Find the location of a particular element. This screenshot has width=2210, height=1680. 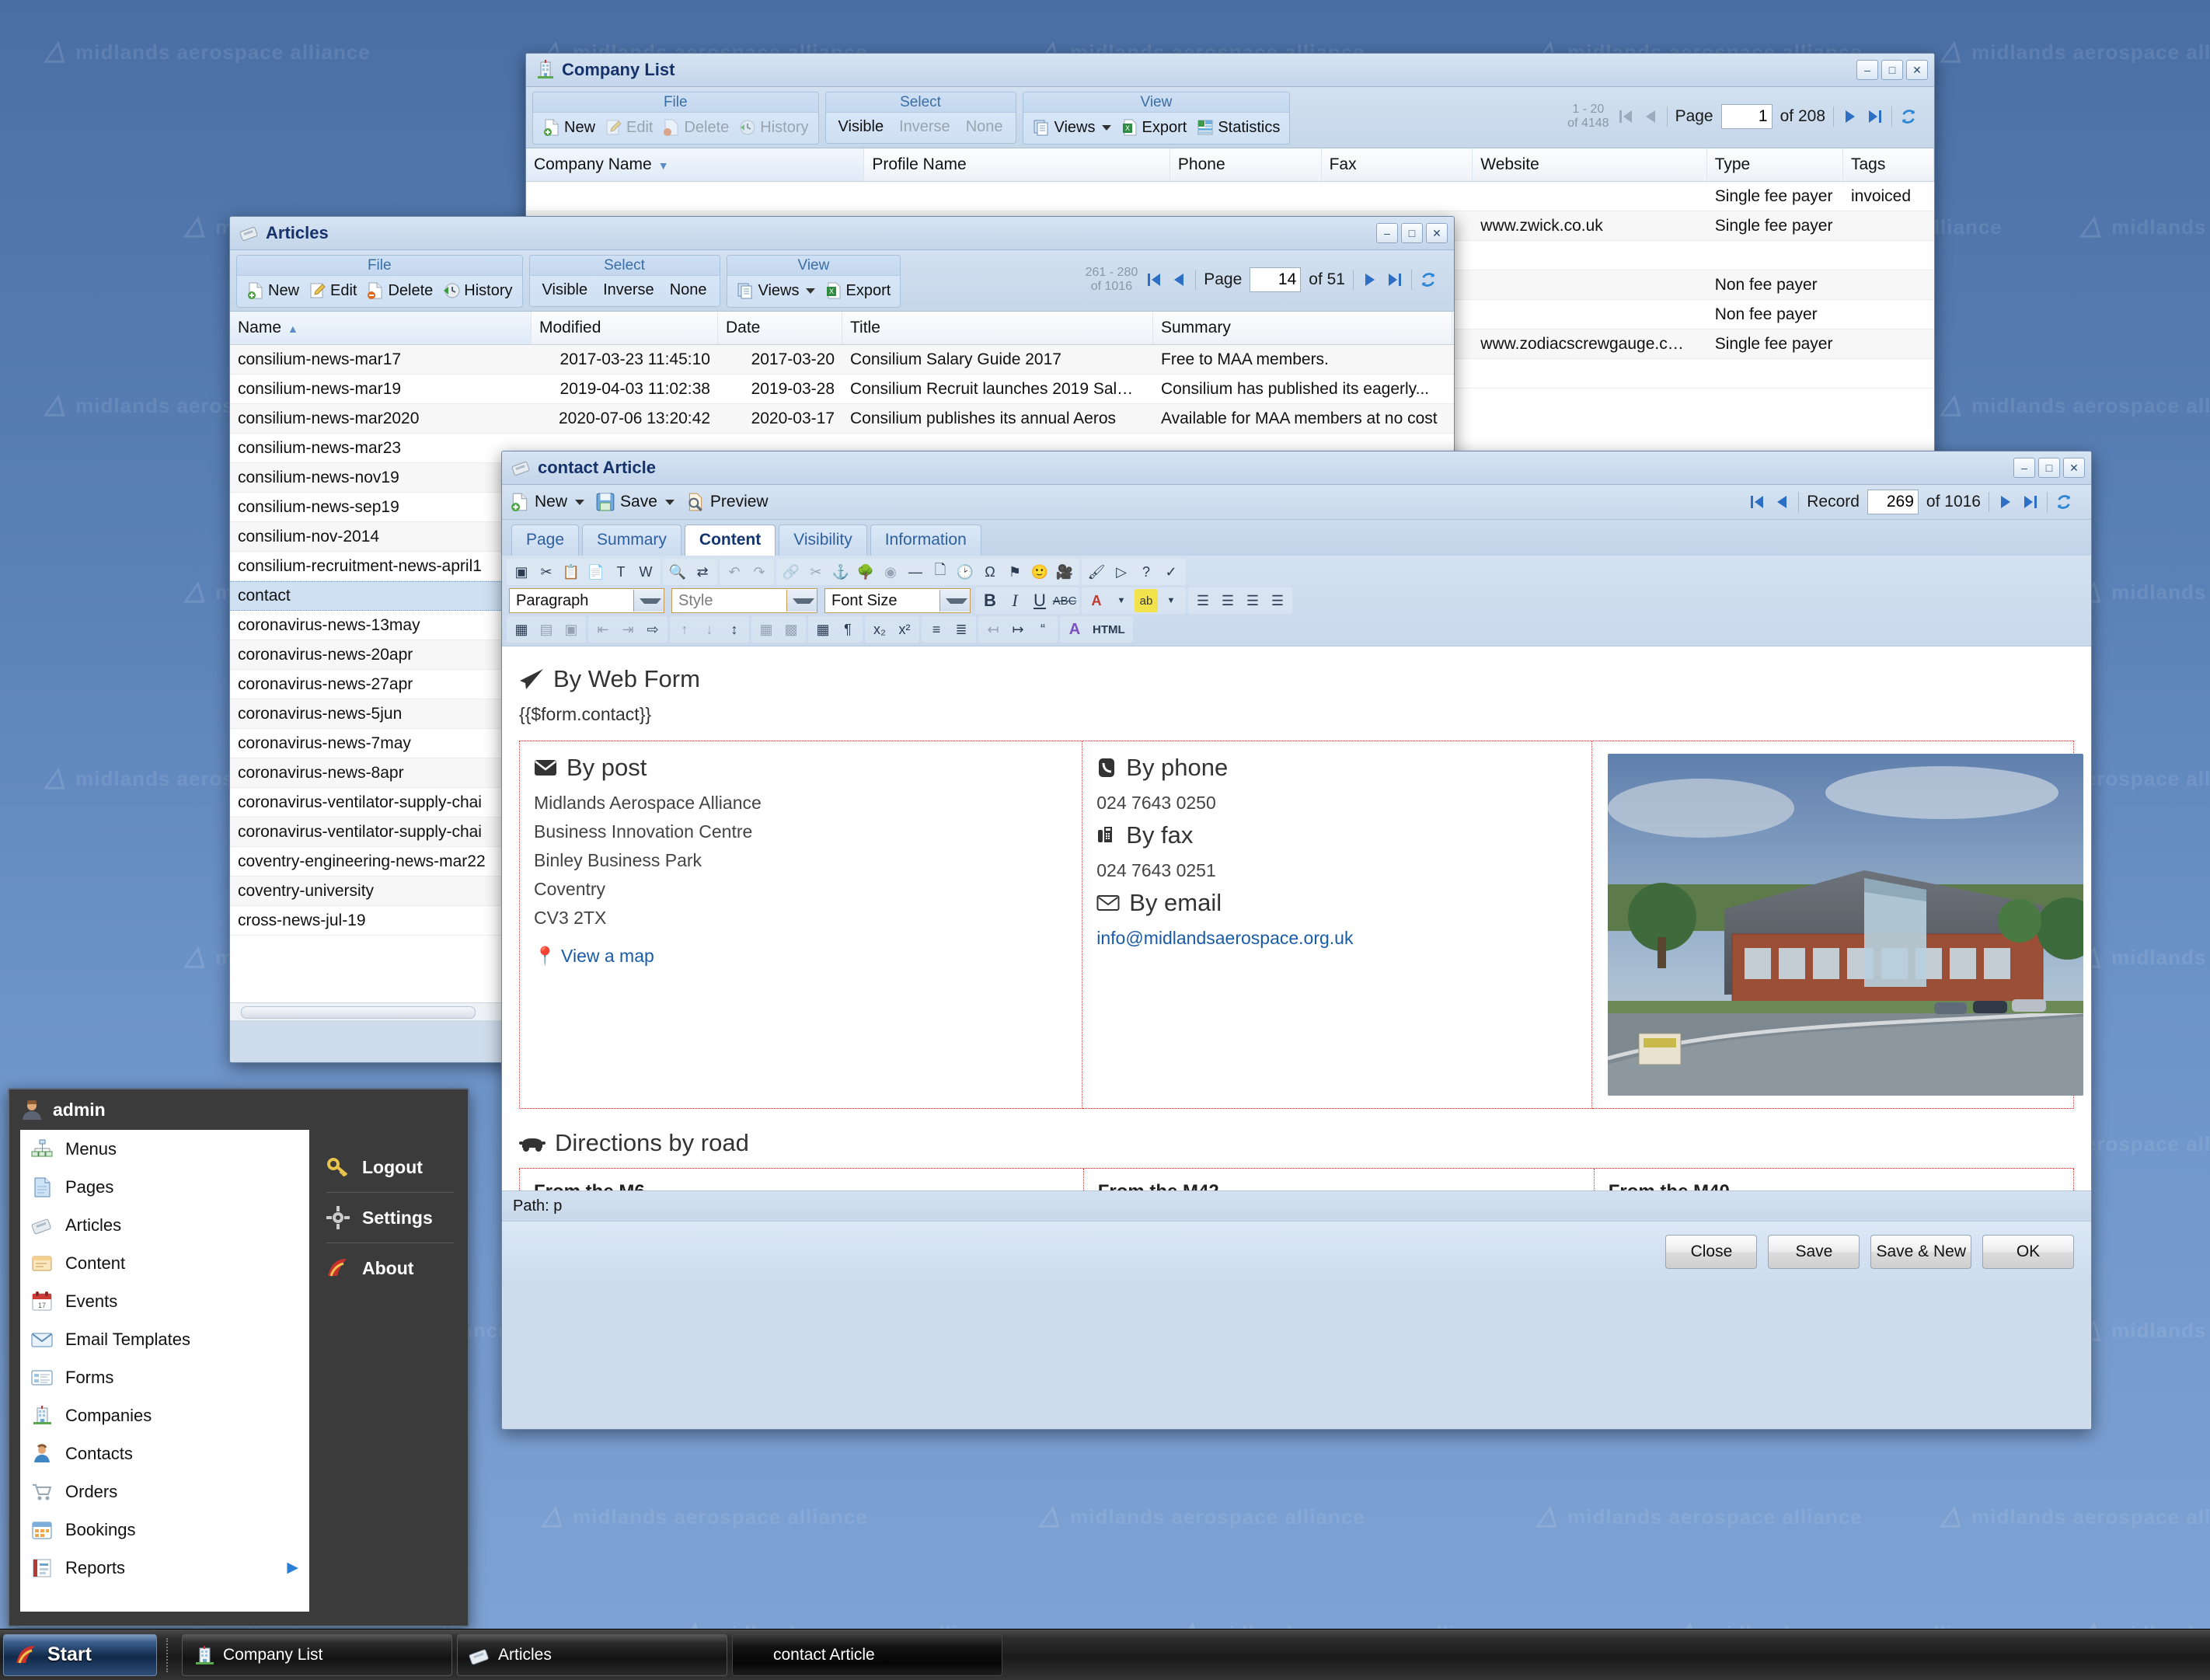

flash-icon: ◉ is located at coordinates (890, 572).